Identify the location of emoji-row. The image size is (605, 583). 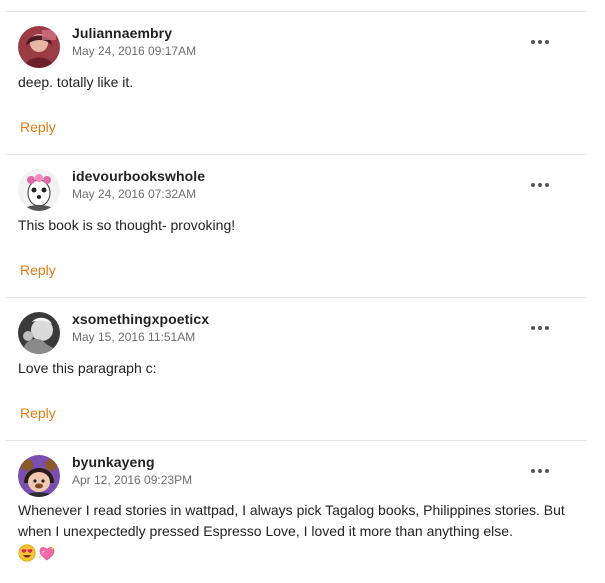
(37, 553).